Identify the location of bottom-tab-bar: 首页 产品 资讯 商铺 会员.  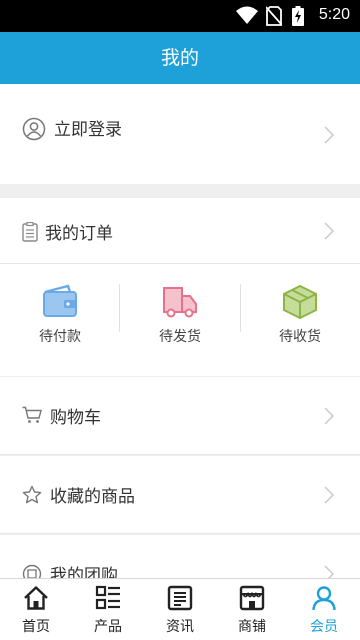
(180, 609).